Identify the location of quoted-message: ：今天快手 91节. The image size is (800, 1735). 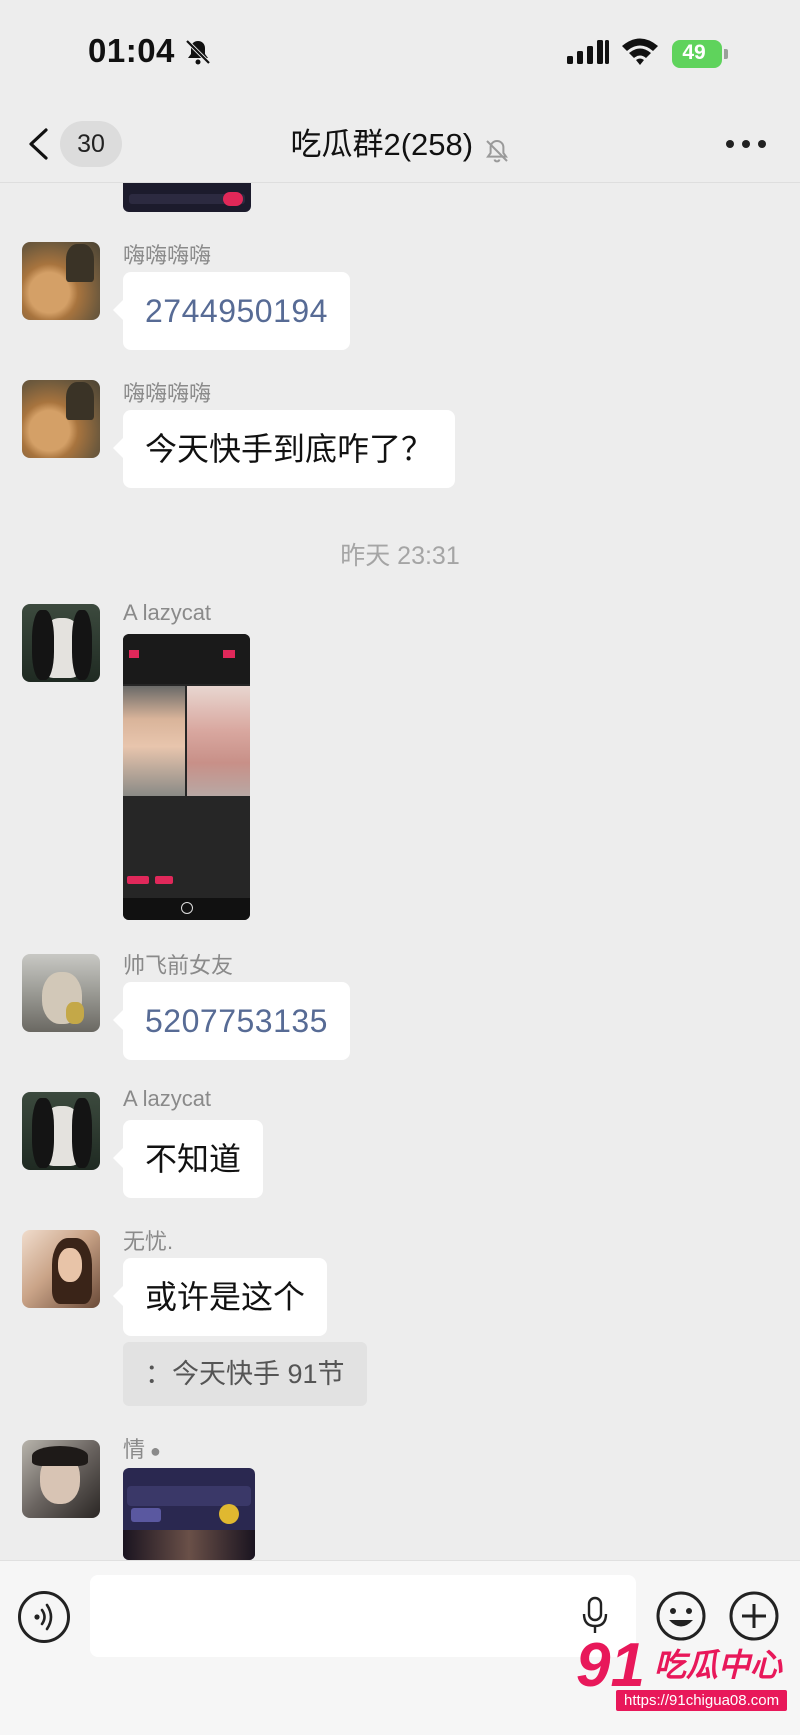
(245, 1374).